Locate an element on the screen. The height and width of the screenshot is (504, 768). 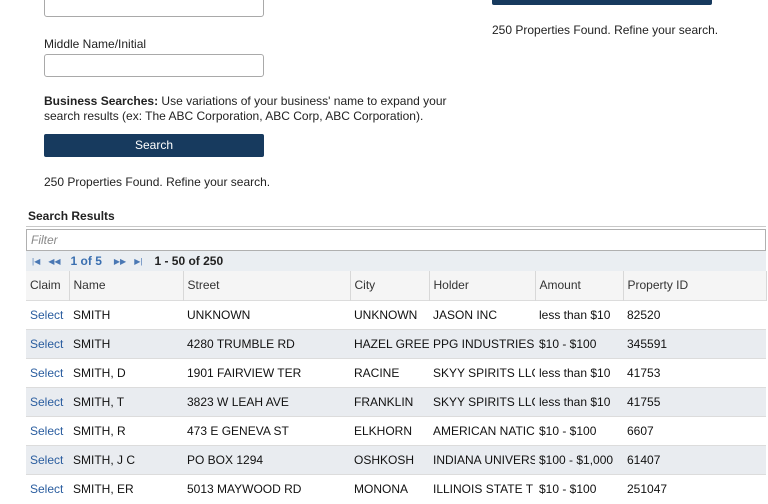
cell-city: OSHKOSH is located at coordinates (389, 459).